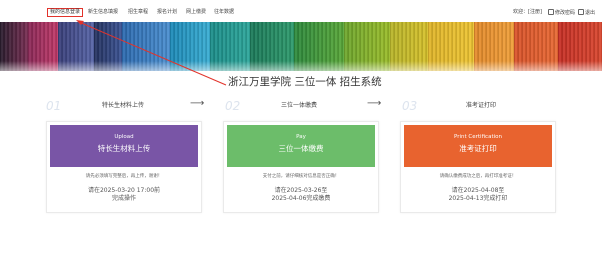  What do you see at coordinates (478, 190) in the screenshot?
I see `print-deadline-line1: 请在2025-04-08至` at bounding box center [478, 190].